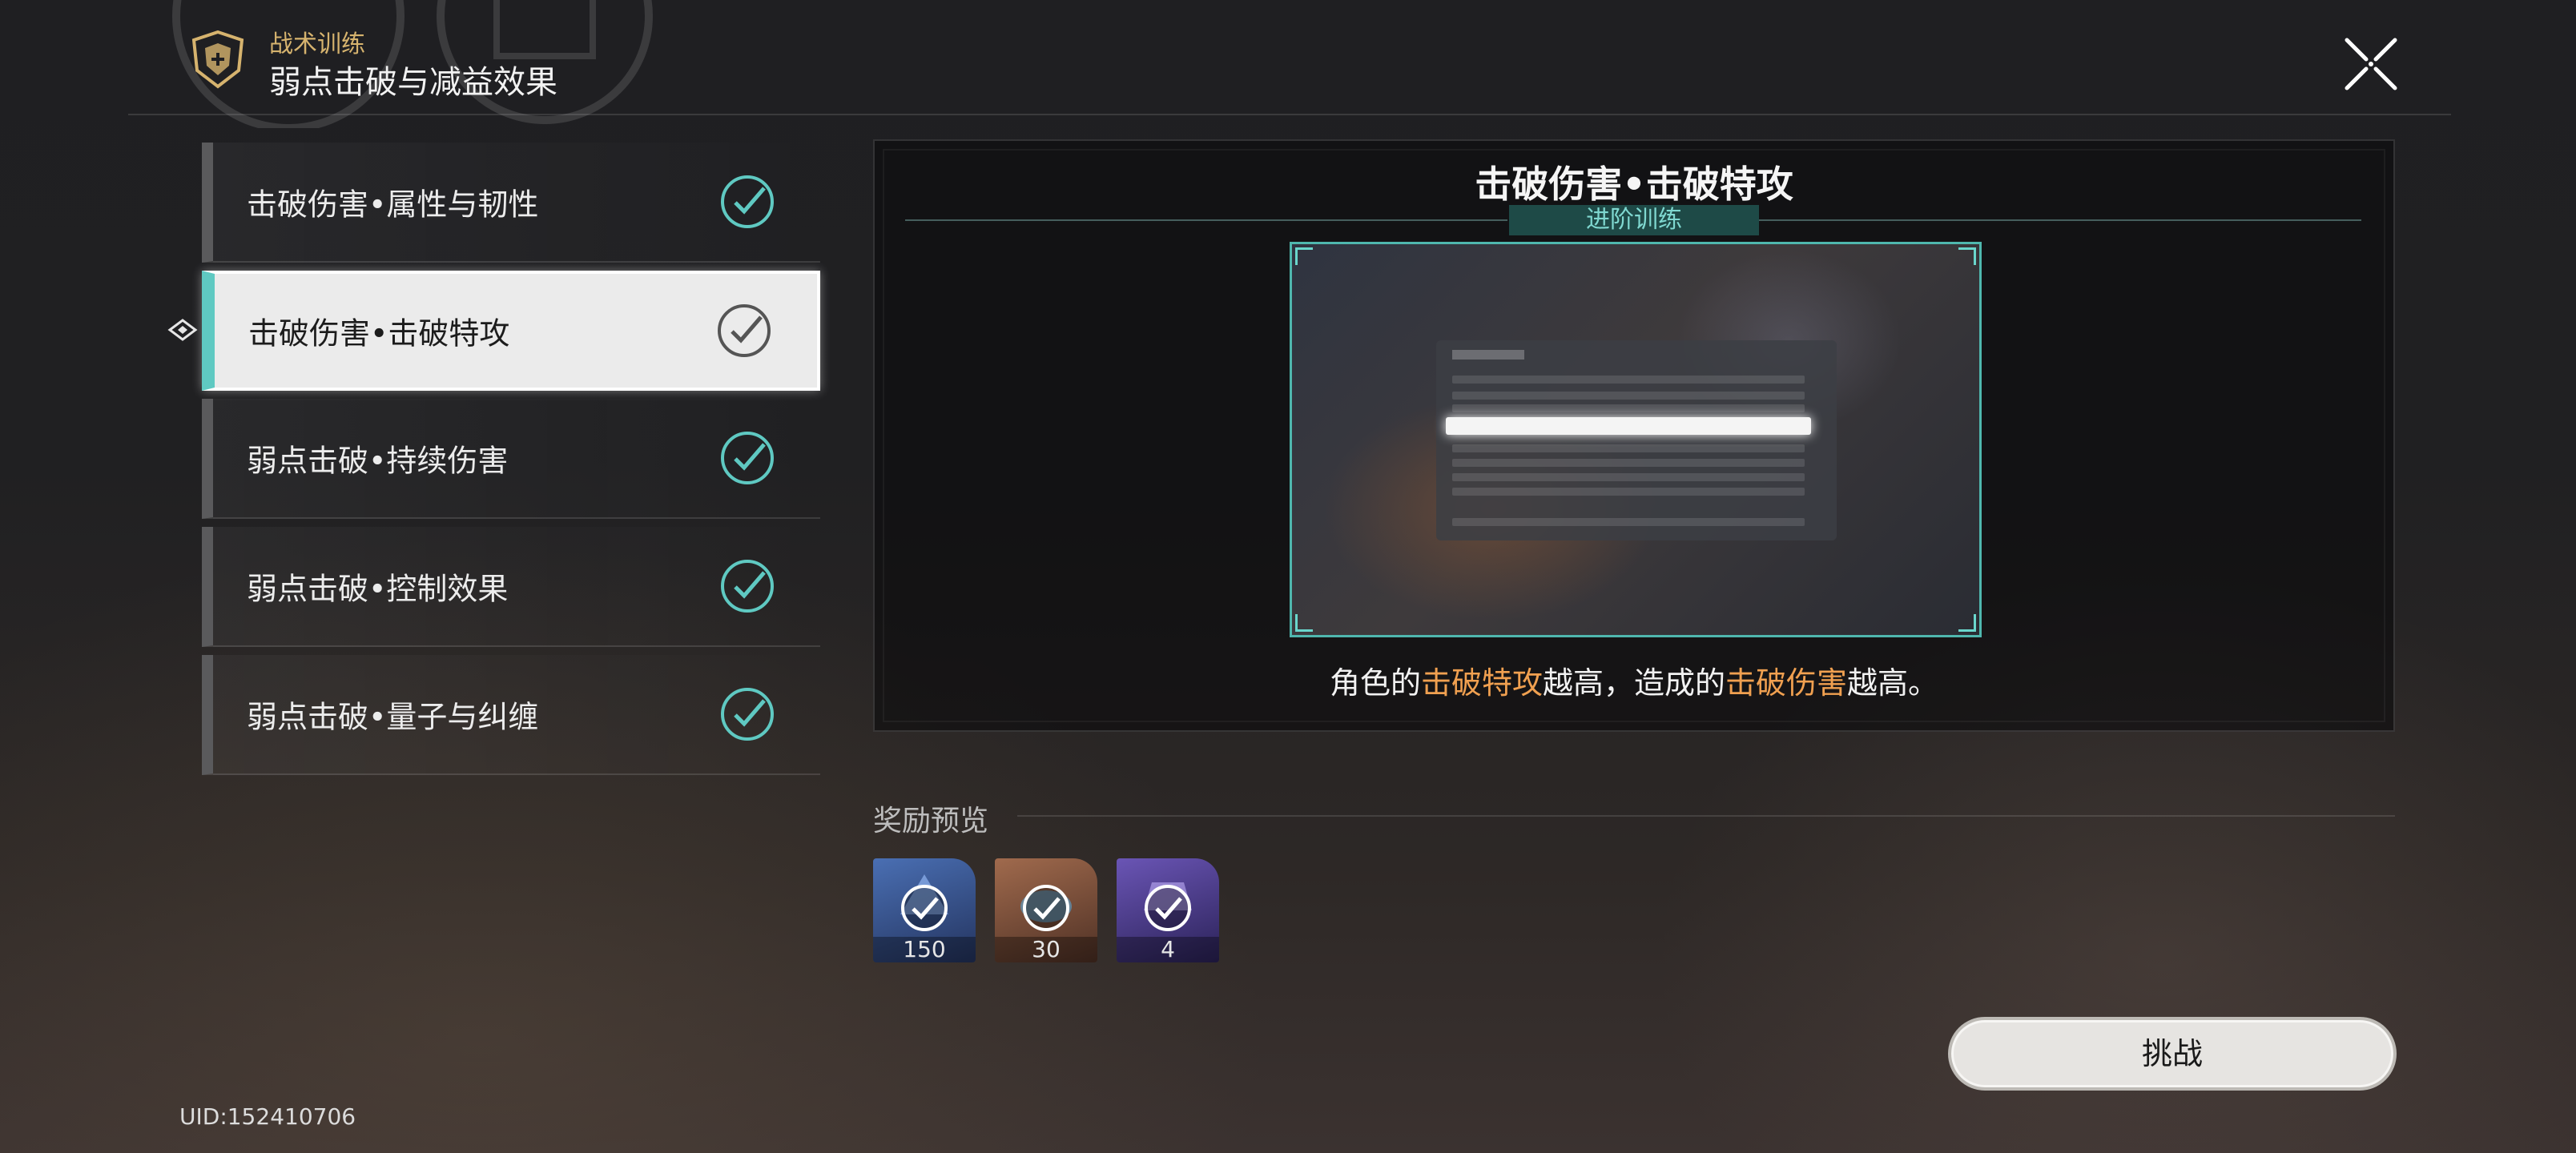 The height and width of the screenshot is (1153, 2576). What do you see at coordinates (931, 821) in the screenshot?
I see `rewards-title: 奖励预览` at bounding box center [931, 821].